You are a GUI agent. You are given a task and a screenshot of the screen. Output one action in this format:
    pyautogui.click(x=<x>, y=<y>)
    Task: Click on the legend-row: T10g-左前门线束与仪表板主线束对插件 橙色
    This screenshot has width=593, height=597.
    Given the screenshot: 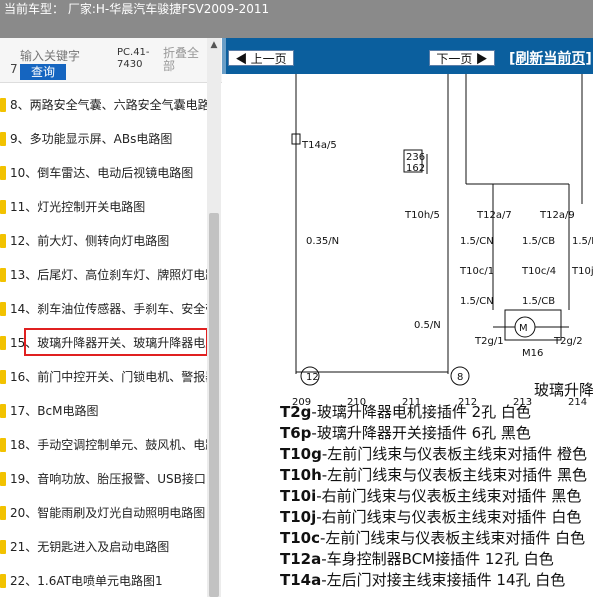 What is the action you would take?
    pyautogui.click(x=436, y=454)
    